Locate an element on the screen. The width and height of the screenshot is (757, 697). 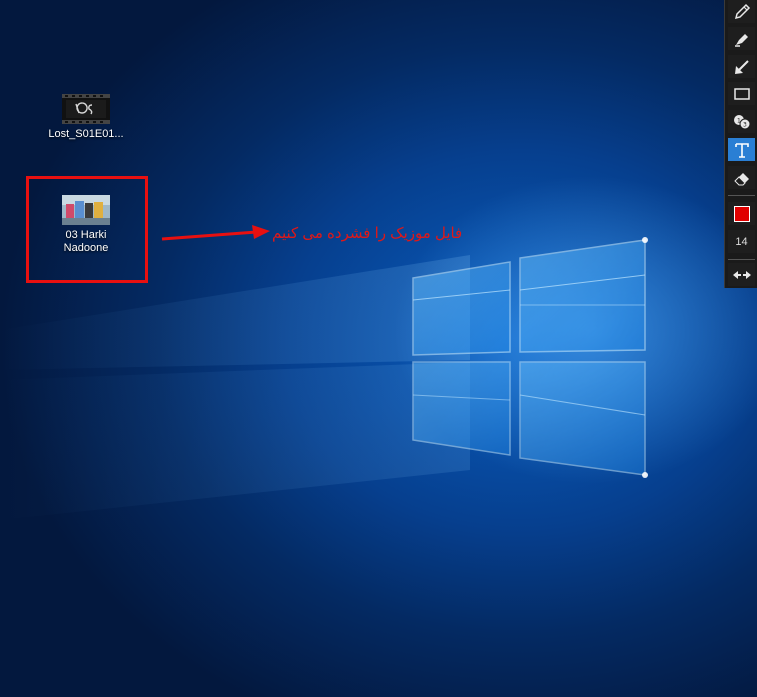
rectangle-icon is located at coordinates (741, 93).